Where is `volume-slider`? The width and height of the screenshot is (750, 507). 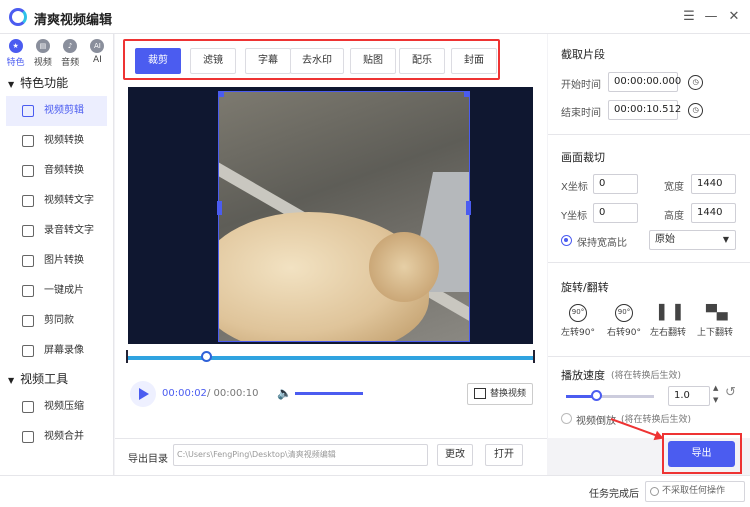 volume-slider is located at coordinates (329, 393).